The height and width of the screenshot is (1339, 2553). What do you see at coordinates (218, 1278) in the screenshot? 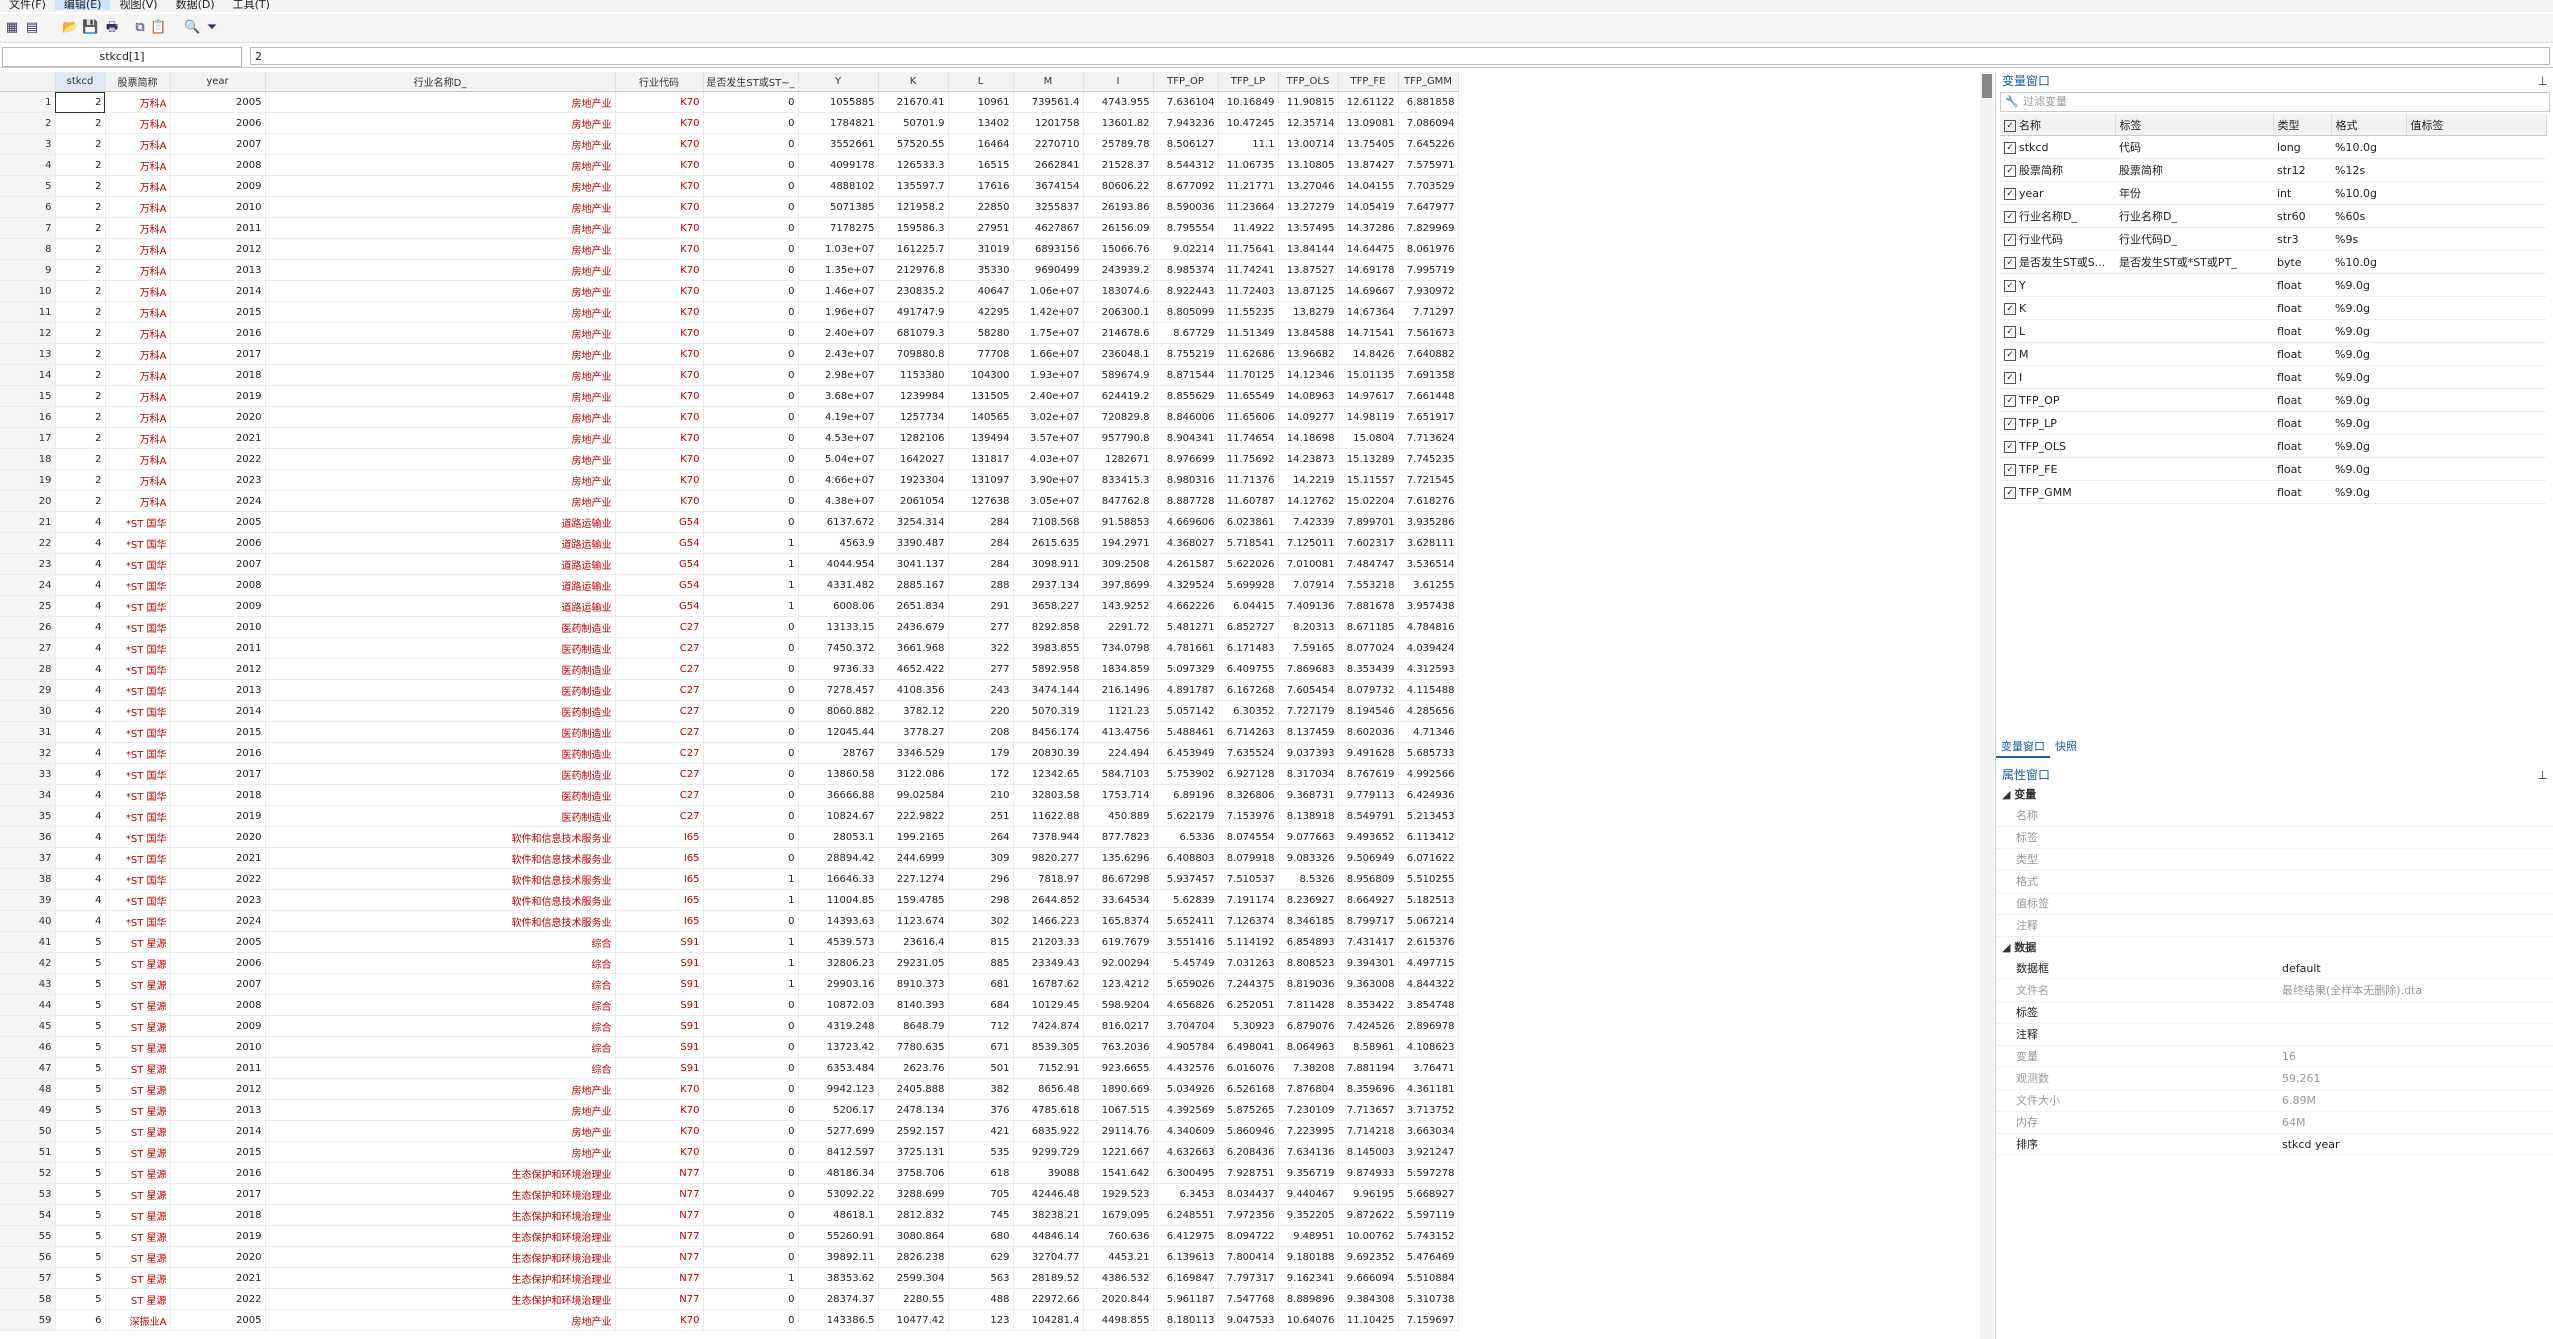
I see `data-cell: 2021` at bounding box center [218, 1278].